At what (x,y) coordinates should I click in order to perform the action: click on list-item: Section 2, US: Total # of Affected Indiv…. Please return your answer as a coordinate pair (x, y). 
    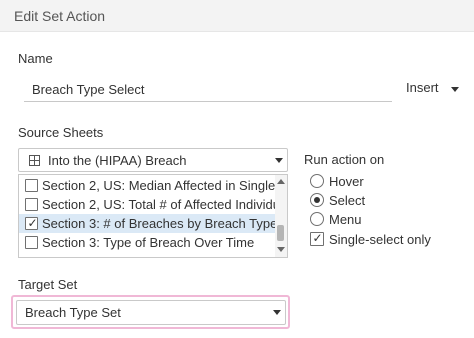
    Looking at the image, I should click on (153, 204).